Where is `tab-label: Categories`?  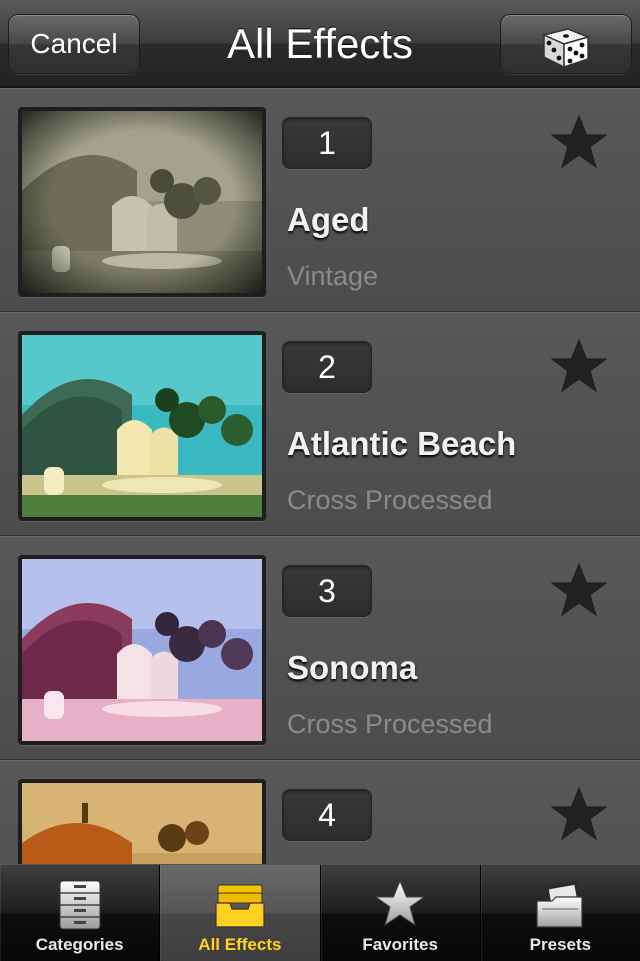 tab-label: Categories is located at coordinates (79, 944).